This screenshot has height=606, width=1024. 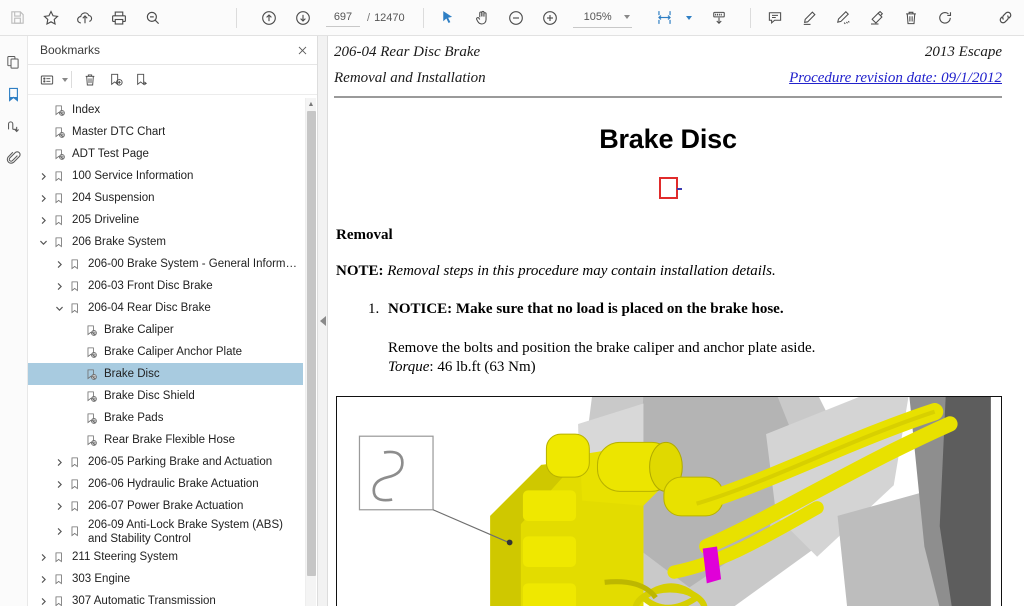 I want to click on torque-label: Torque, so click(x=409, y=367).